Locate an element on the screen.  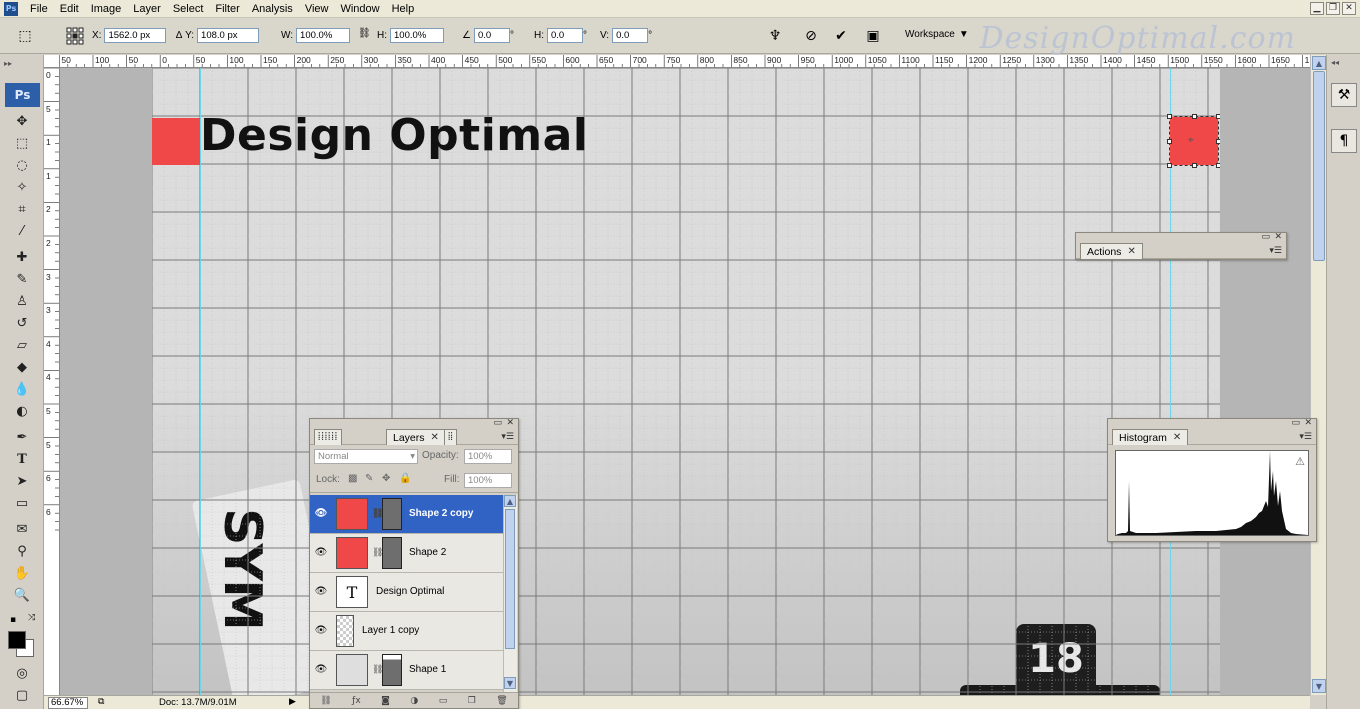
foreground-color-swatch is located at coordinates (17, 640).